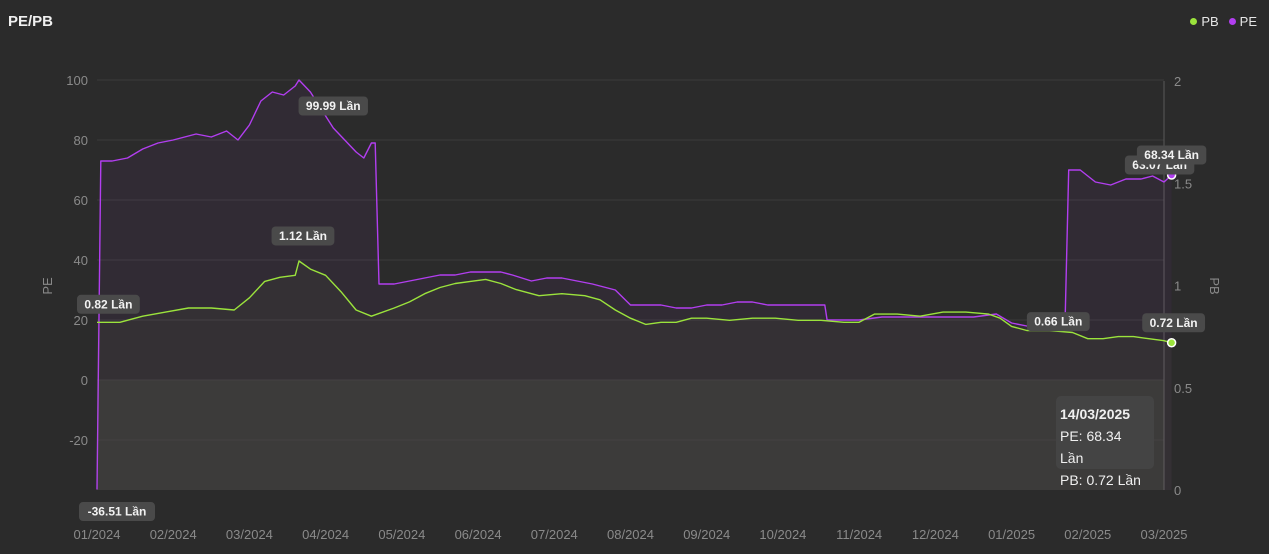  What do you see at coordinates (81, 260) in the screenshot?
I see `y-left-tick-label: 40` at bounding box center [81, 260].